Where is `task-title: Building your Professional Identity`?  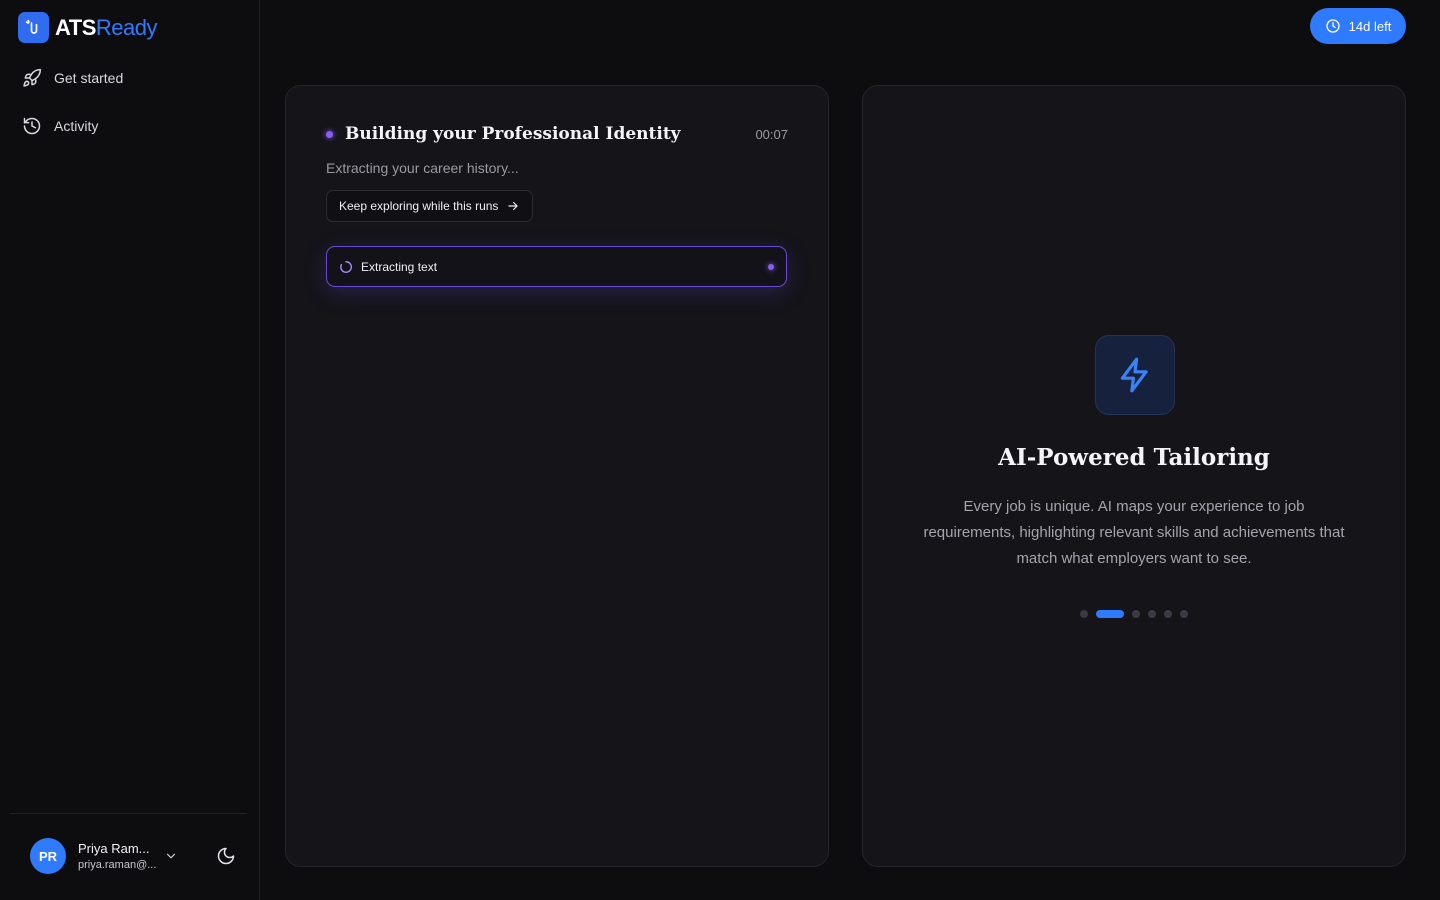 task-title: Building your Professional Identity is located at coordinates (513, 134).